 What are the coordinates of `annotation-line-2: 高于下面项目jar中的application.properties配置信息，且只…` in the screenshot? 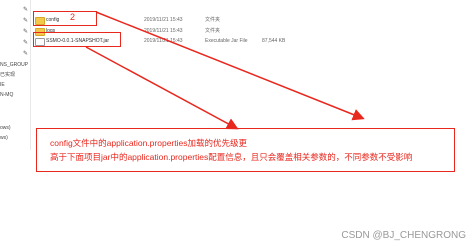 It's located at (231, 157).